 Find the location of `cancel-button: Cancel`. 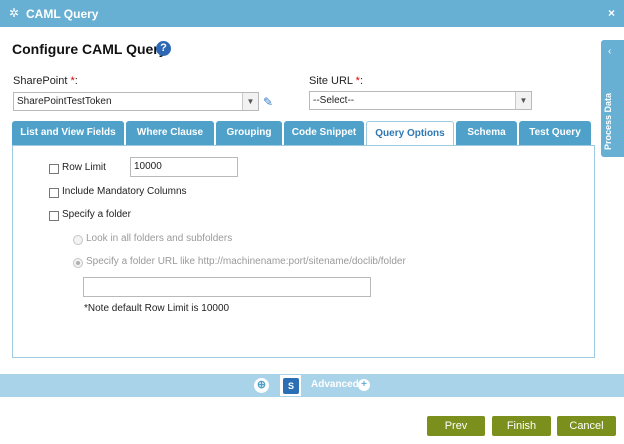

cancel-button: Cancel is located at coordinates (586, 426).